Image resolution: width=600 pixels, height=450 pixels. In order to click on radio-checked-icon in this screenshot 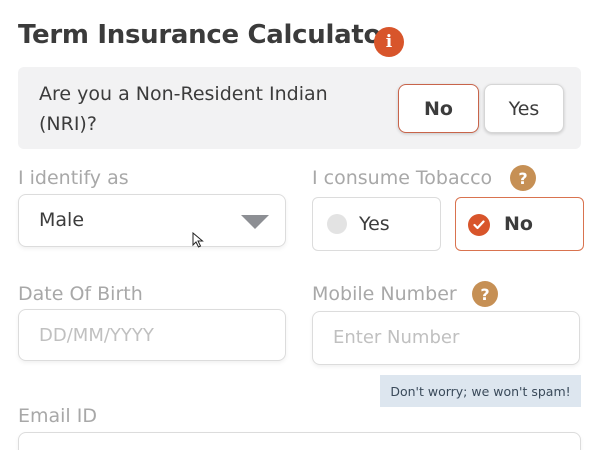, I will do `click(479, 225)`.